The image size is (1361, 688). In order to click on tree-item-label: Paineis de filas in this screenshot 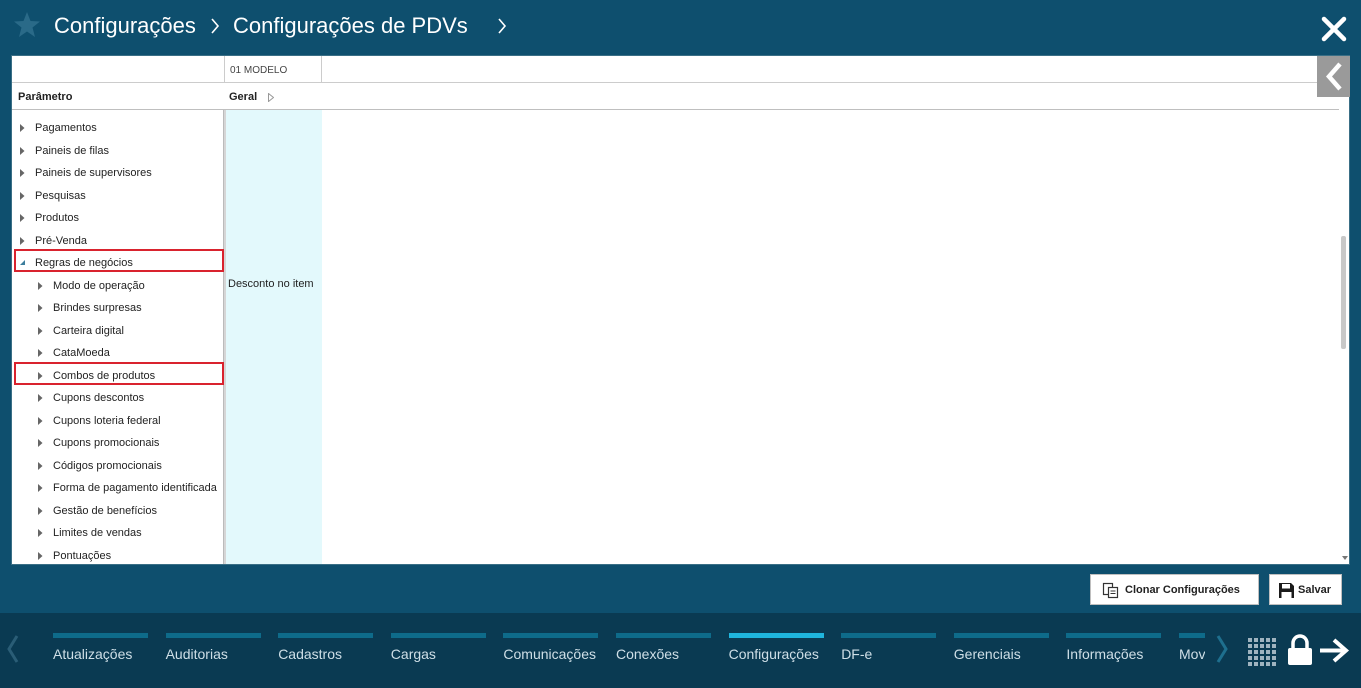, I will do `click(72, 150)`.